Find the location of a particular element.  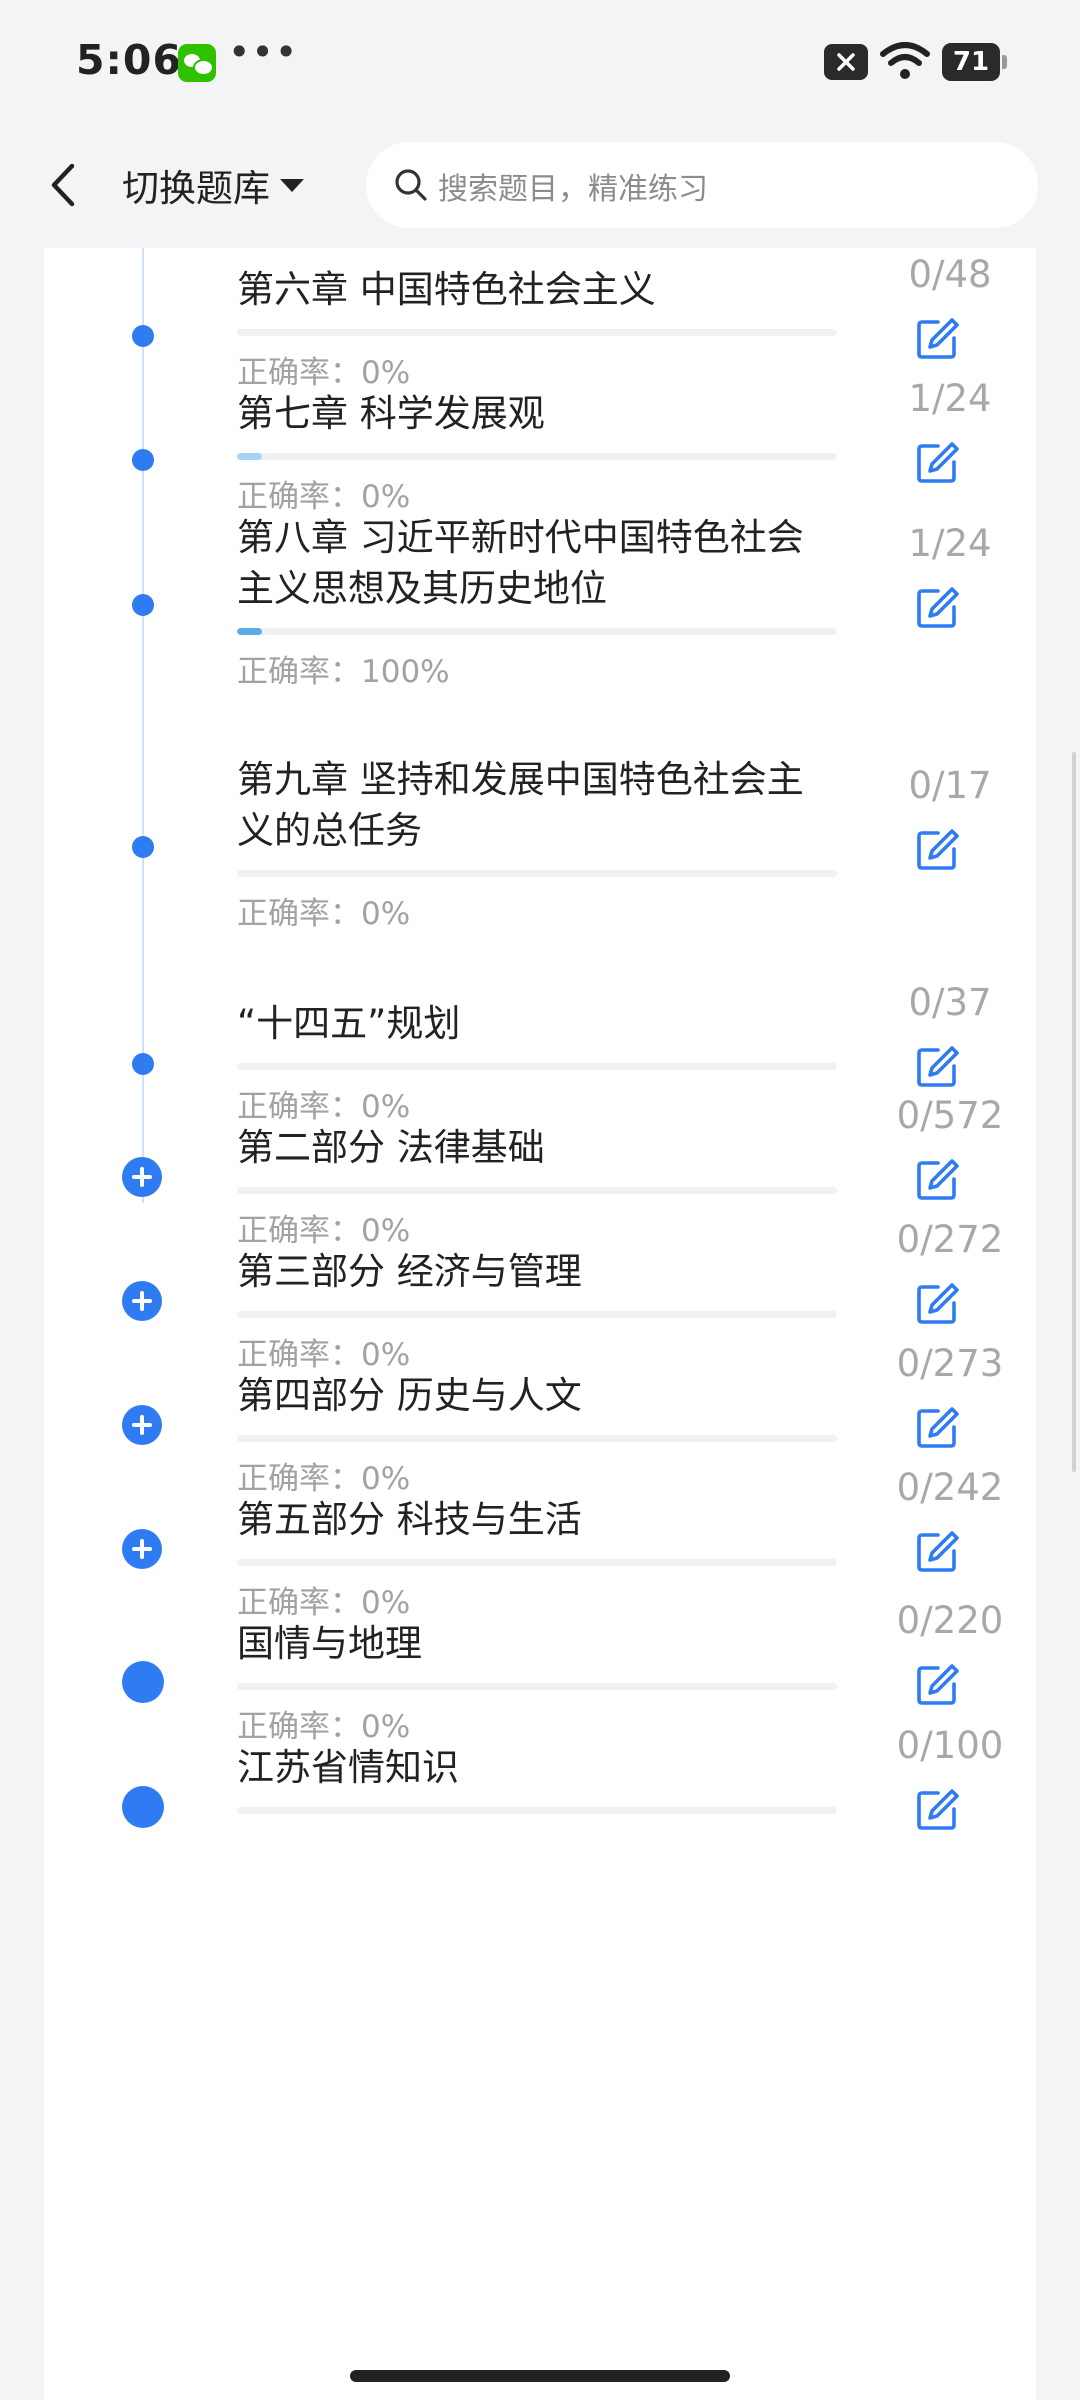

chapter-title: 第八章 习近平新时代中国特色社会主义思想及其历史地位 is located at coordinates (520, 563).